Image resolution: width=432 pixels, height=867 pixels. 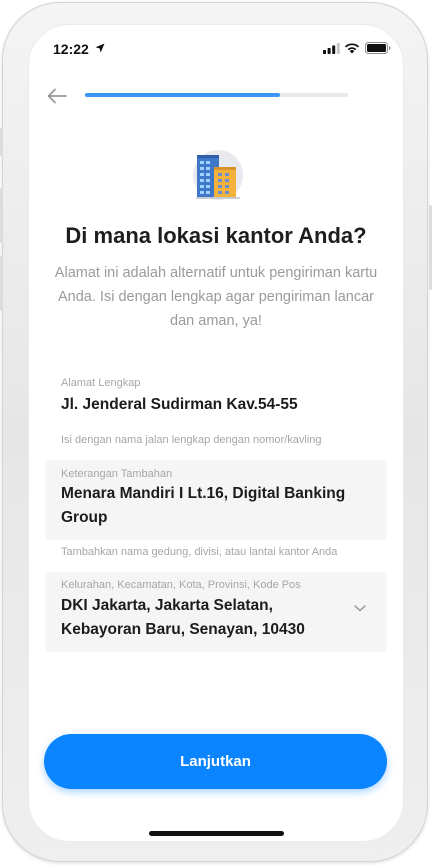 What do you see at coordinates (182, 95) in the screenshot?
I see `progress-bar-fill` at bounding box center [182, 95].